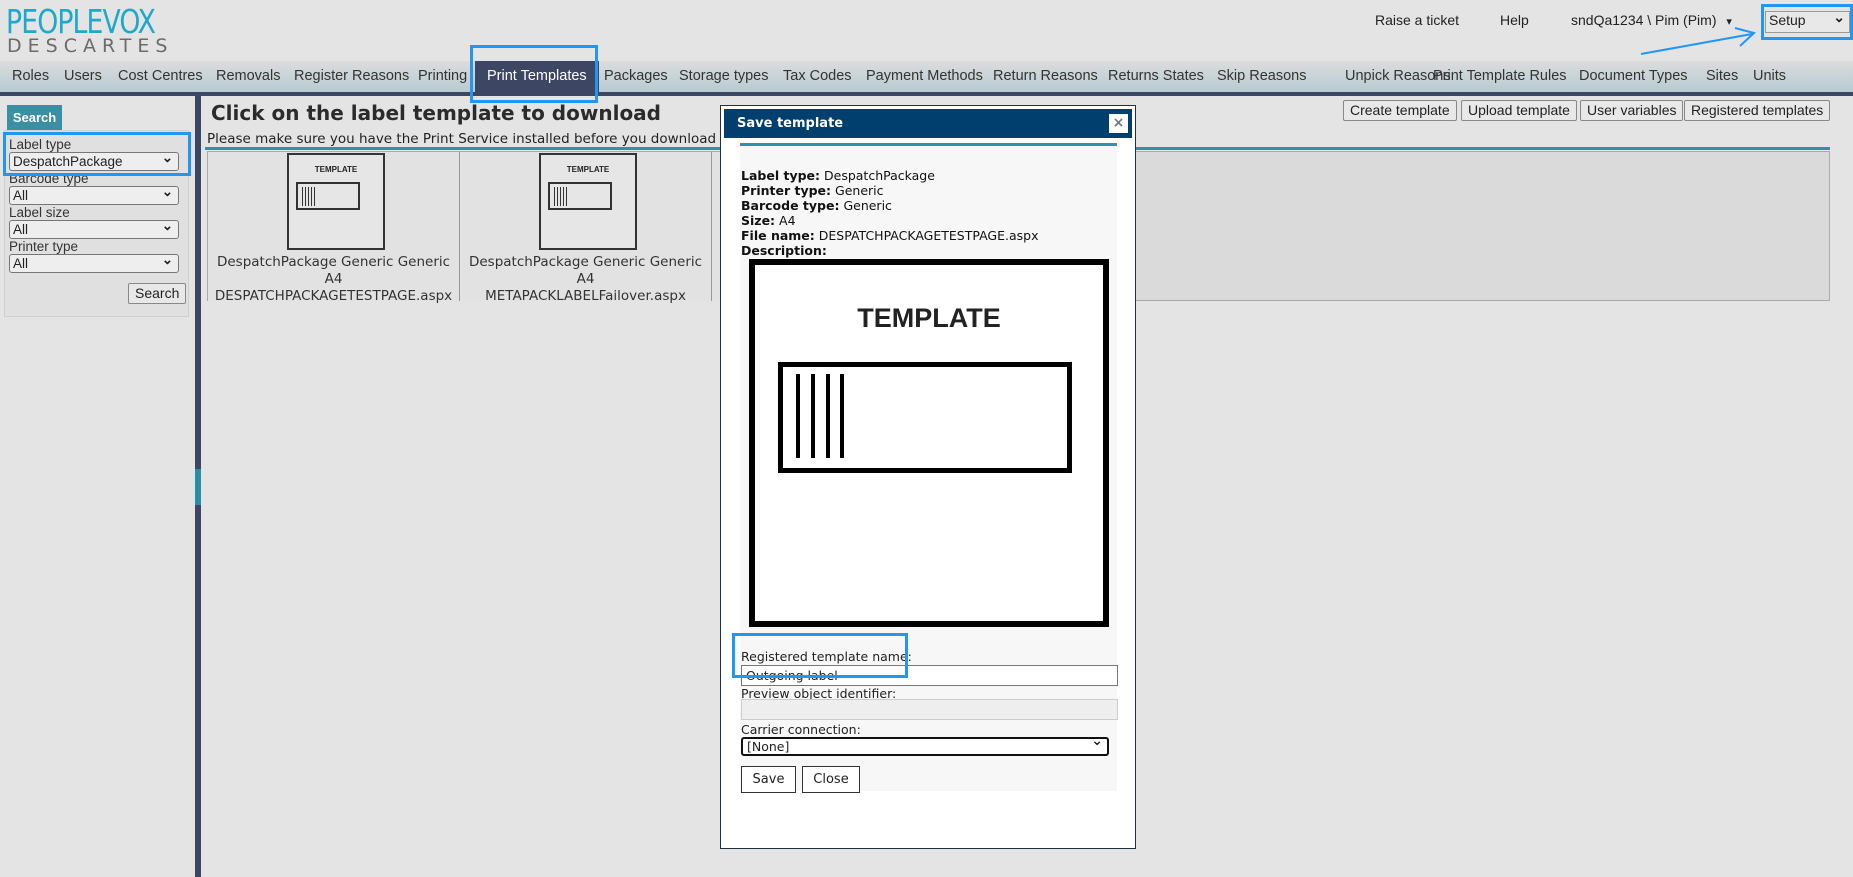 Image resolution: width=1853 pixels, height=877 pixels. Describe the element at coordinates (1807, 21) in the screenshot. I see `setup-select: Setup ⌄` at that location.